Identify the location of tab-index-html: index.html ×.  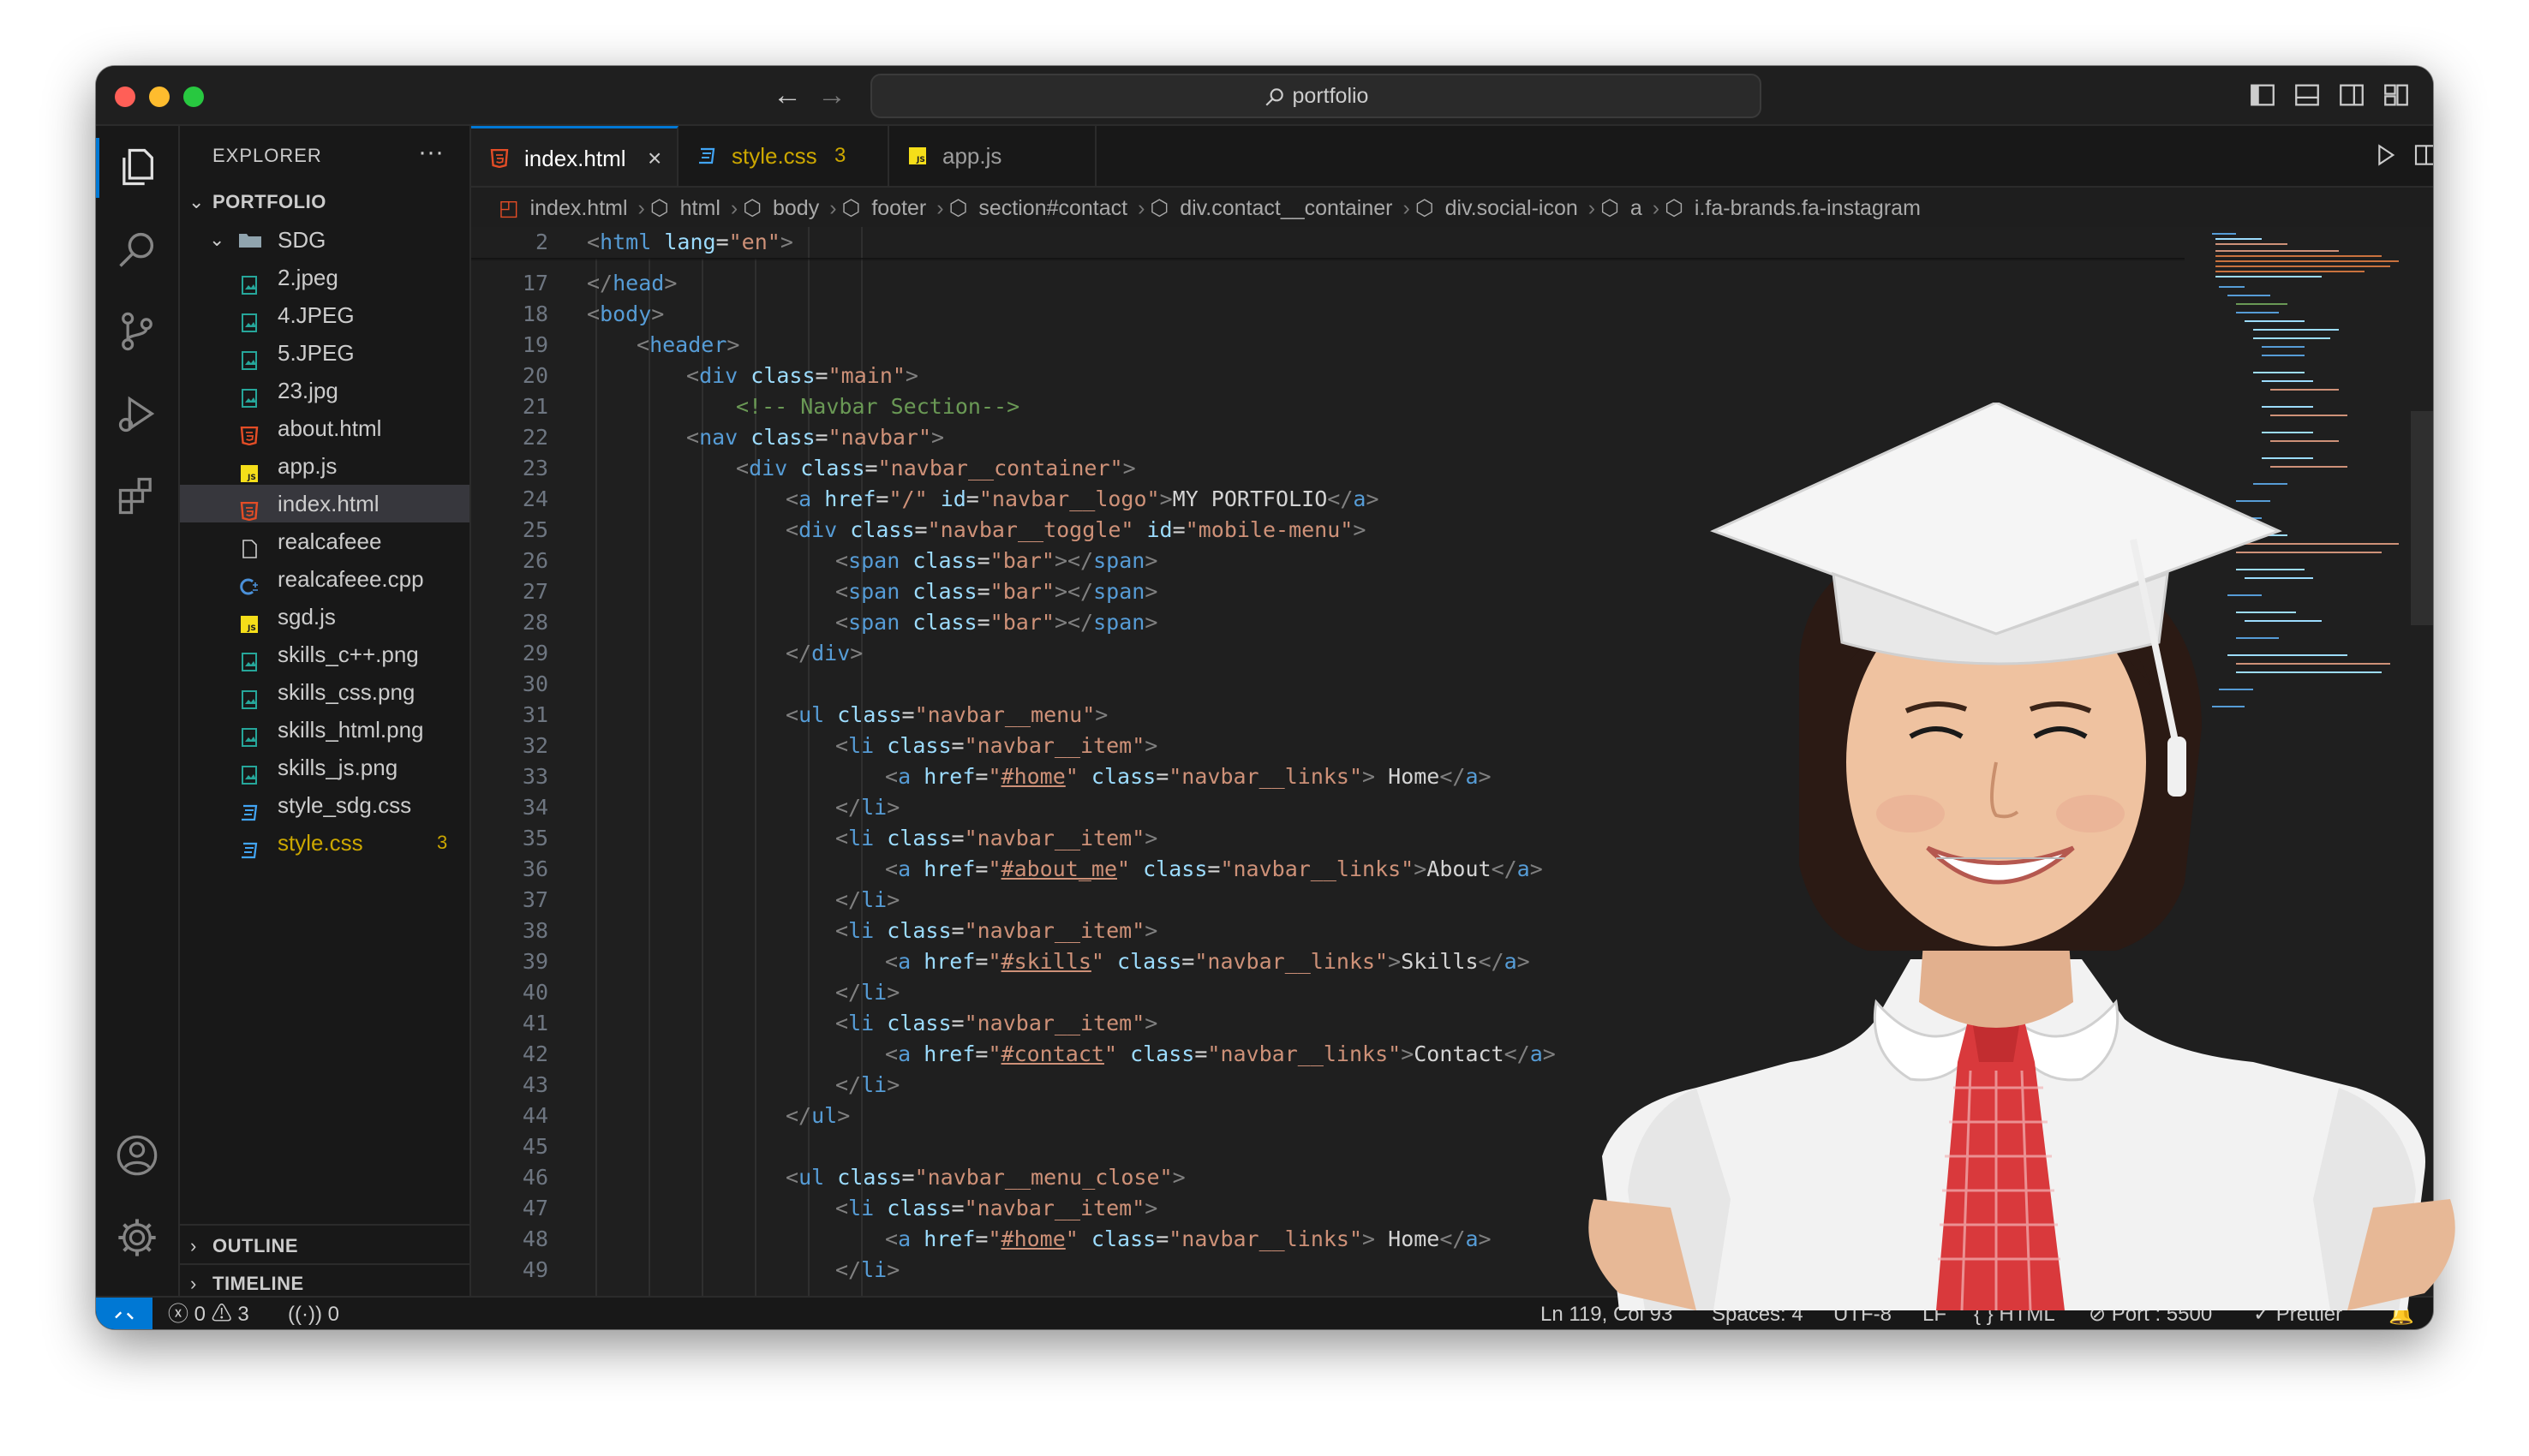
(575, 156).